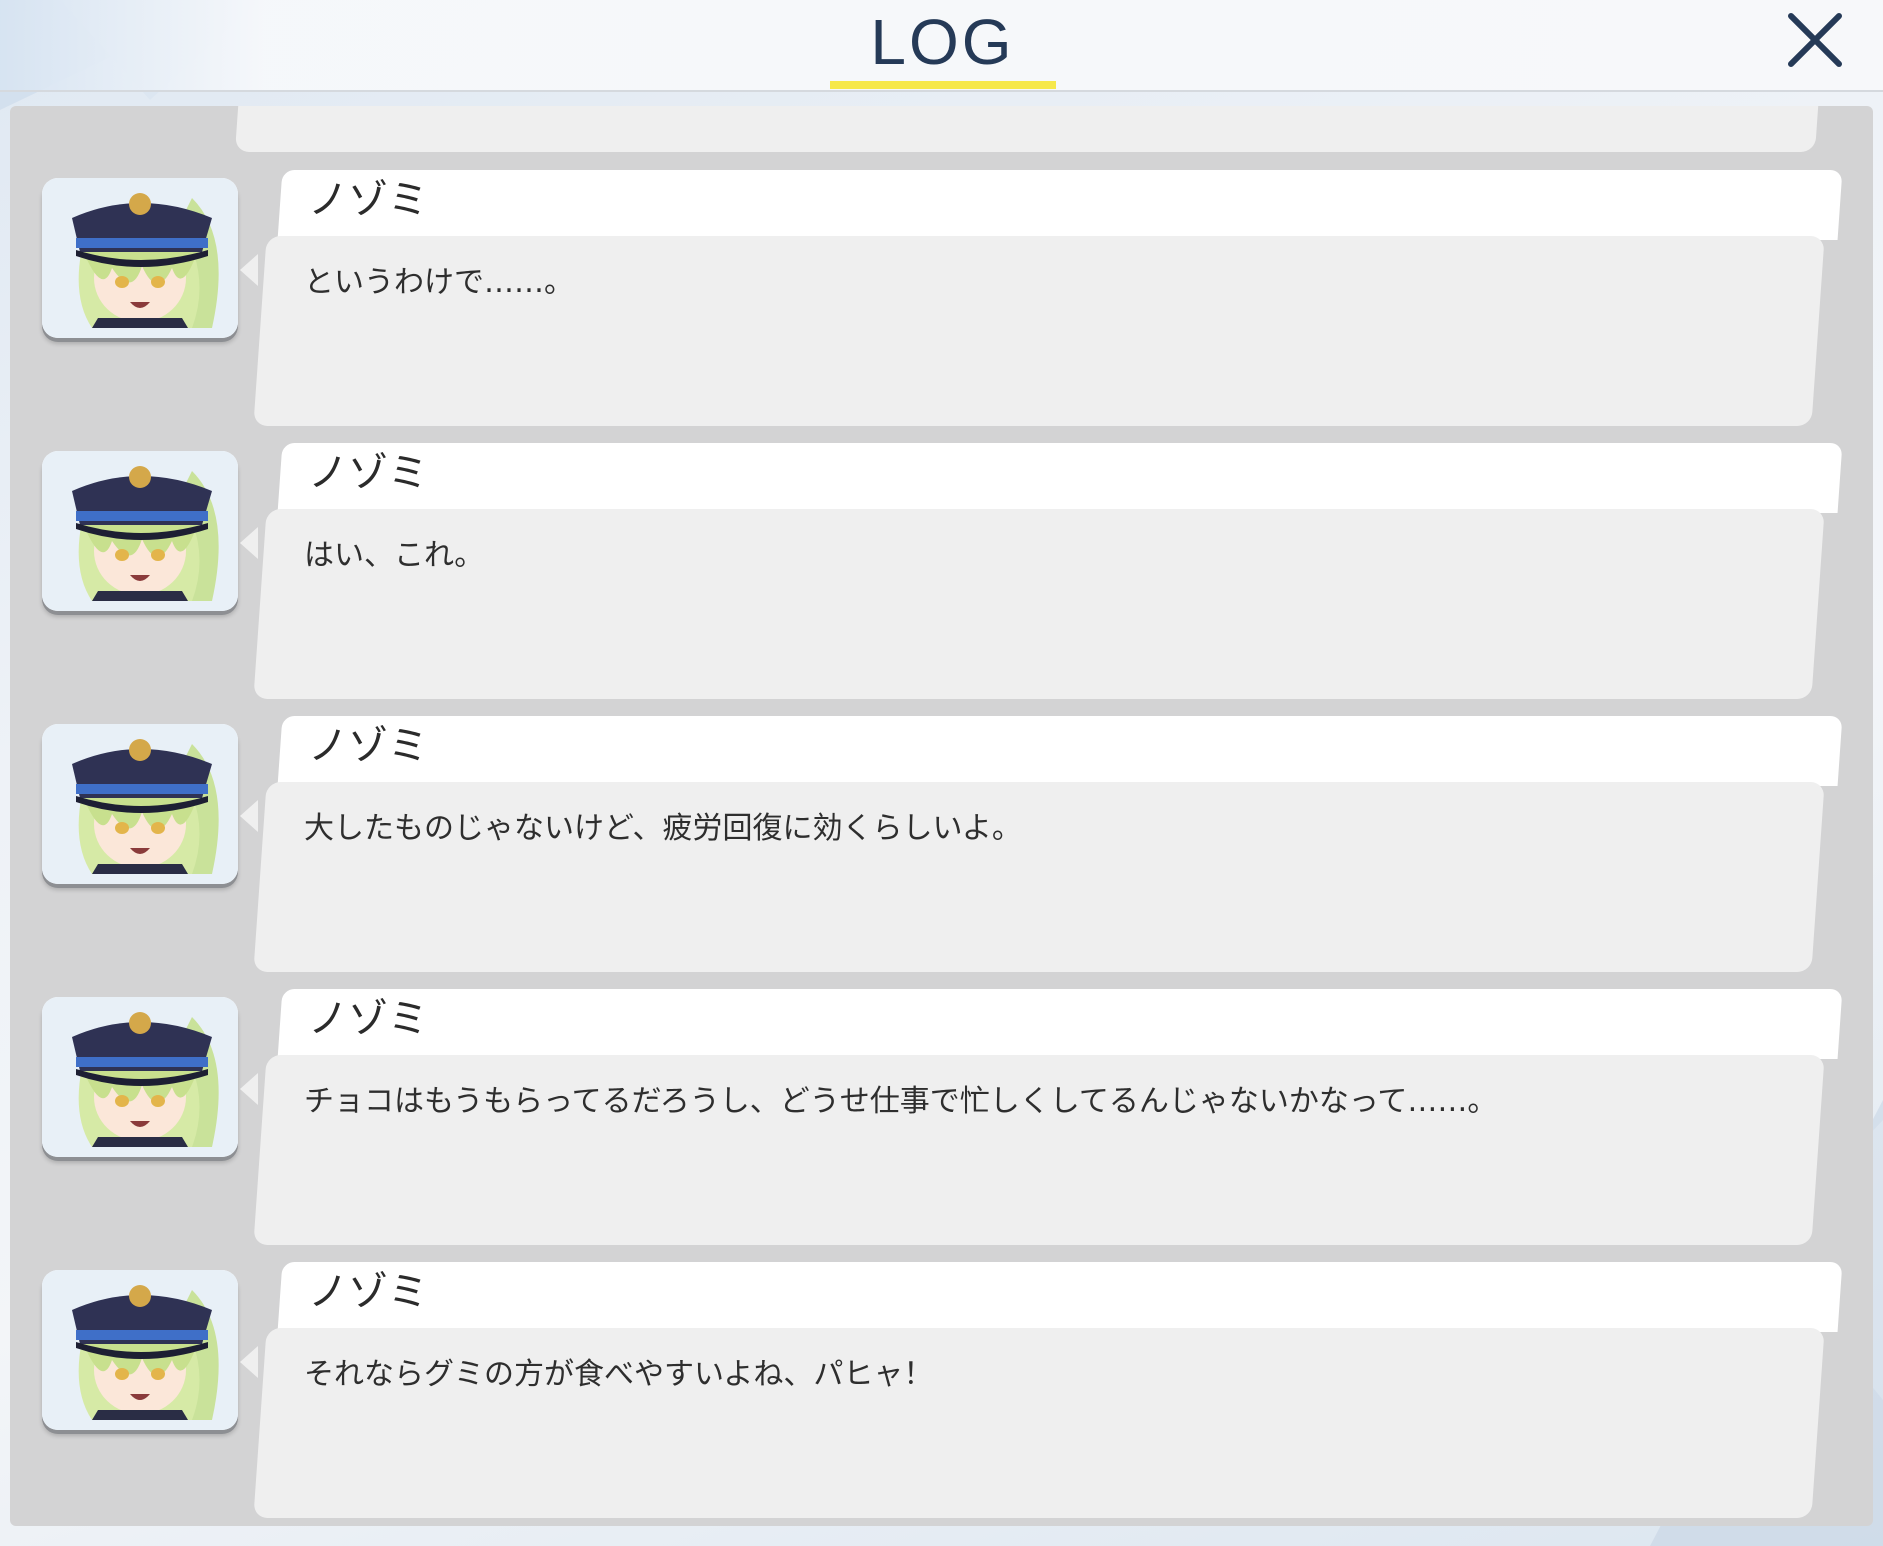 The height and width of the screenshot is (1546, 1883). Describe the element at coordinates (942, 42) in the screenshot. I see `page-title: LOG` at that location.